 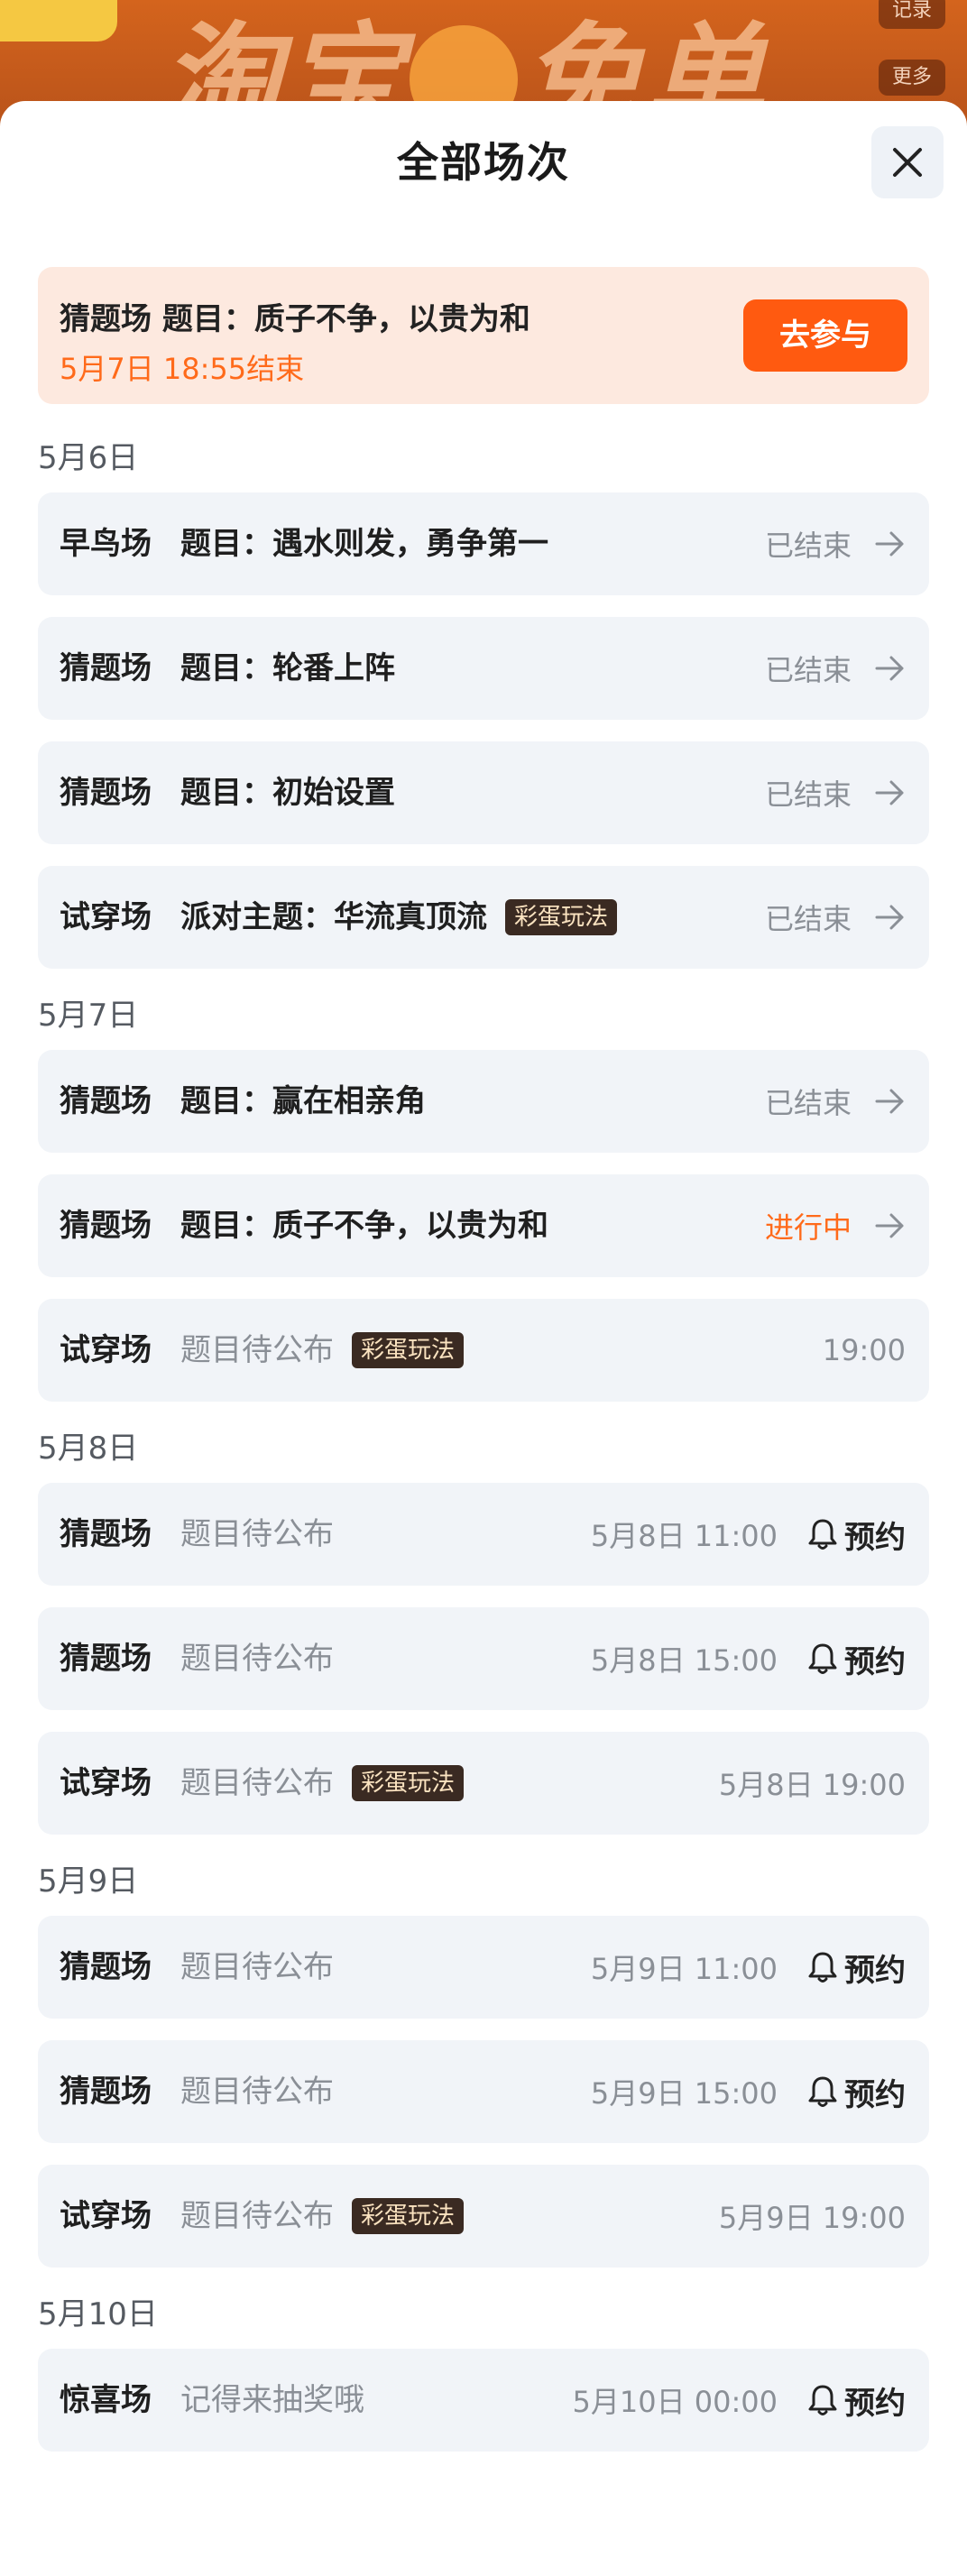 I want to click on session-time: 5月8日 19:00, so click(x=812, y=1785).